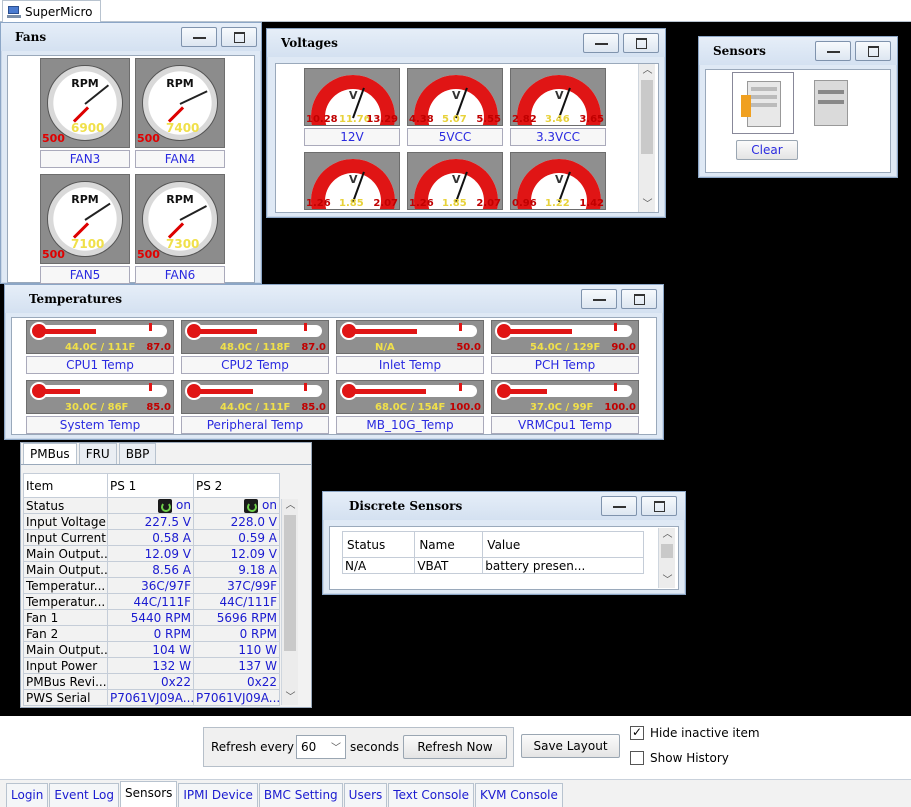  I want to click on voltages-maximize-button, so click(641, 43).